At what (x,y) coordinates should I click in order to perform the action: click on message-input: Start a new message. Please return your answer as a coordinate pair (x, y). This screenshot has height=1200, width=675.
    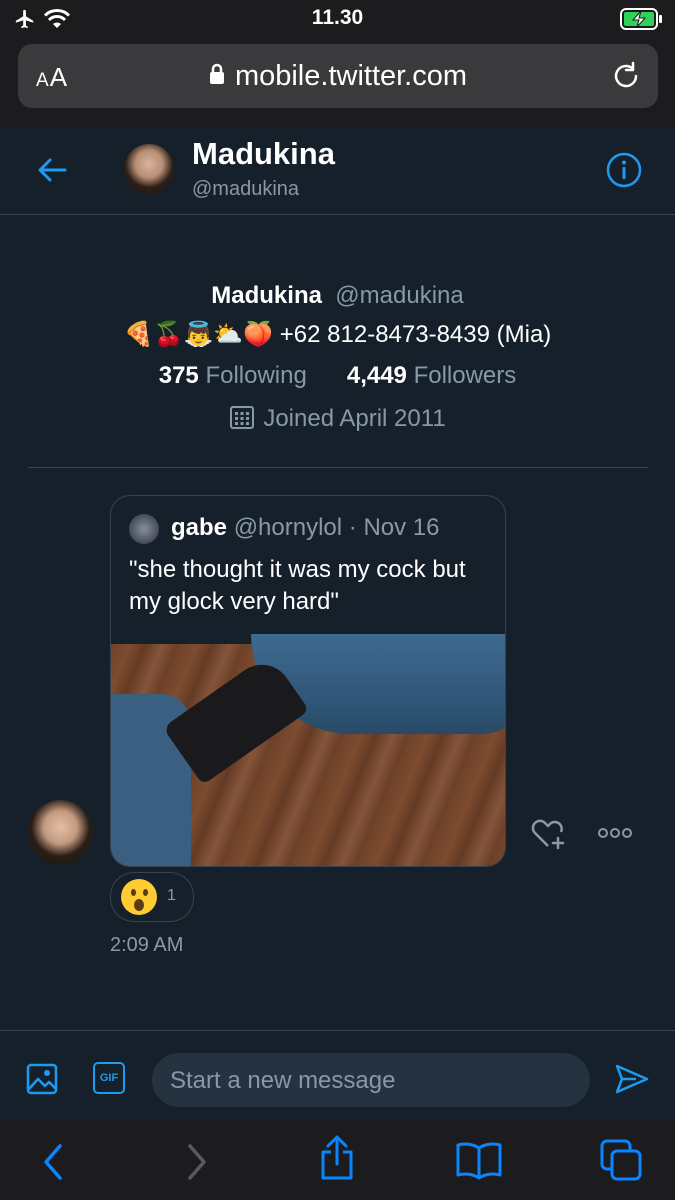
    Looking at the image, I should click on (371, 1080).